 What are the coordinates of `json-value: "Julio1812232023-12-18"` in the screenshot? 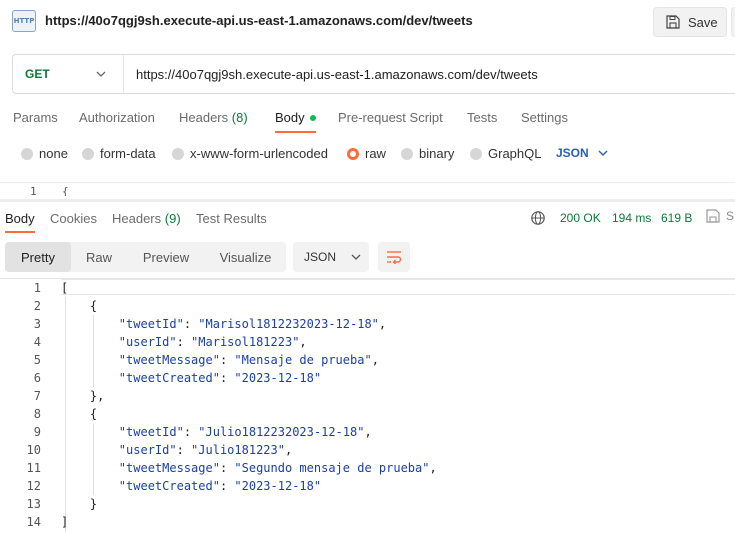 It's located at (281, 432).